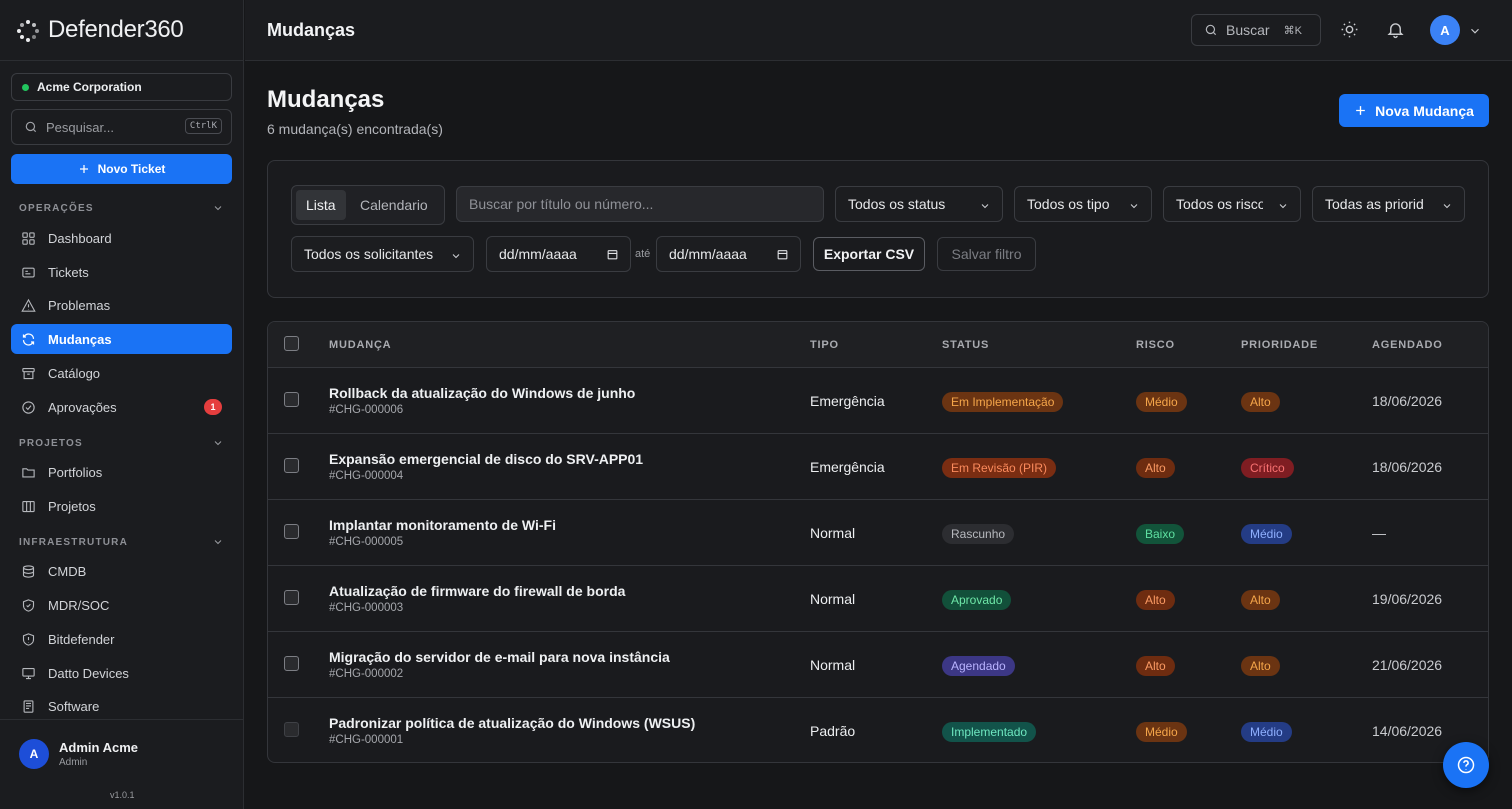 The height and width of the screenshot is (809, 1512). I want to click on new-change-button: Nova Mudança, so click(1414, 110).